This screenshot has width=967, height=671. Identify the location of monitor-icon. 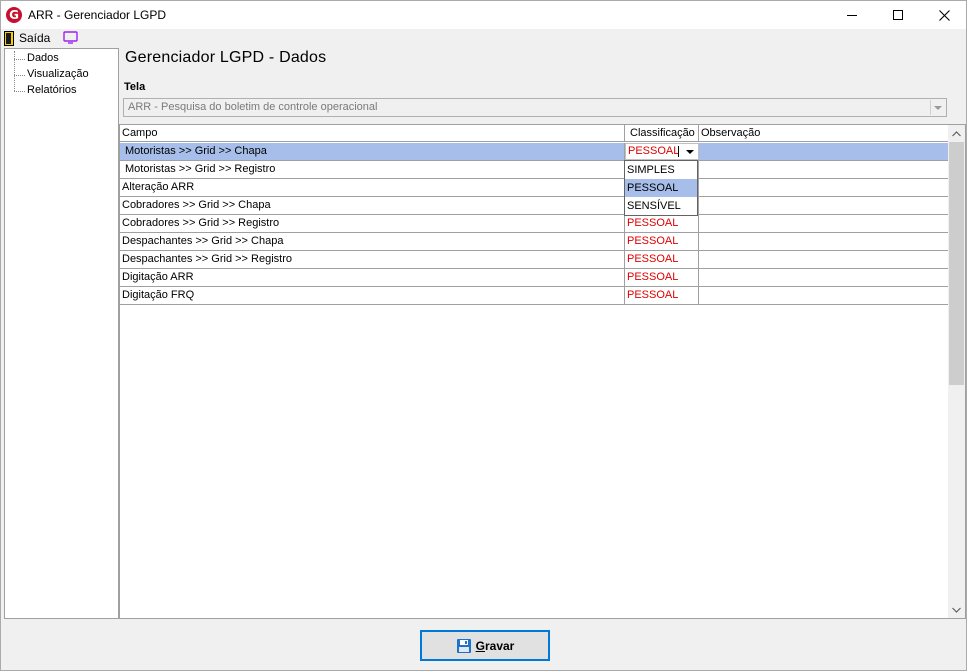
(70, 37).